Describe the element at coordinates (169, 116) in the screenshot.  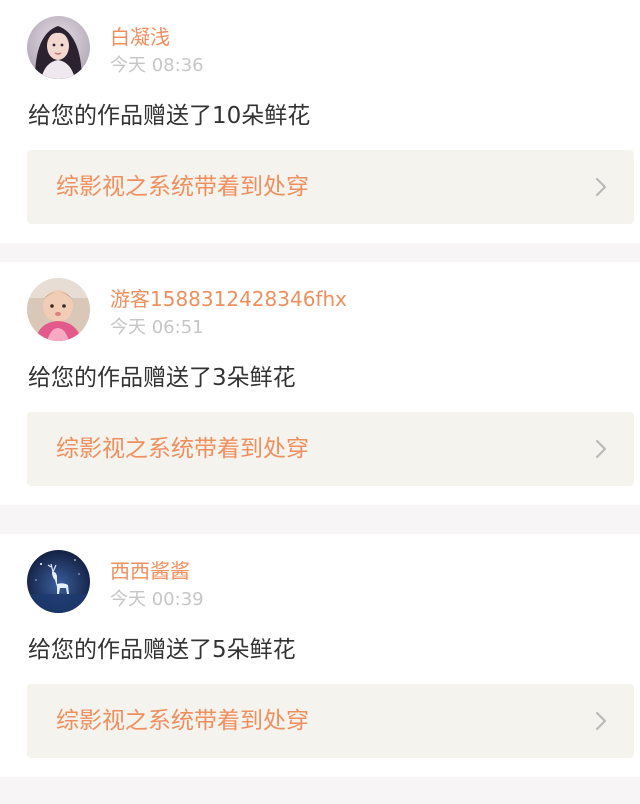
I see `gift-message: 给您的作品赠送了10朵鲜花` at that location.